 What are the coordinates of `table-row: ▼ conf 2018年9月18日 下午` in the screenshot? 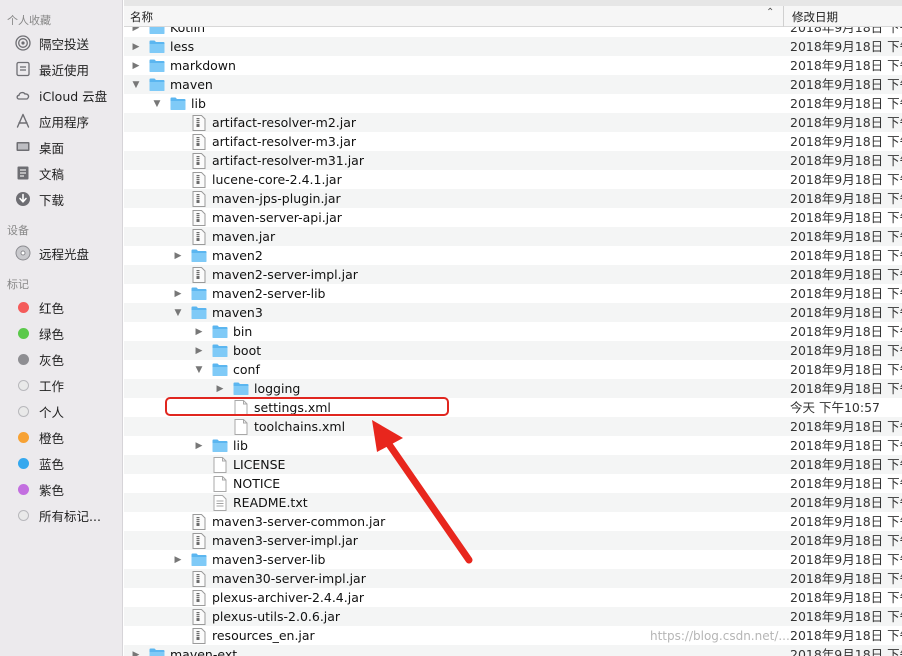 It's located at (513, 369).